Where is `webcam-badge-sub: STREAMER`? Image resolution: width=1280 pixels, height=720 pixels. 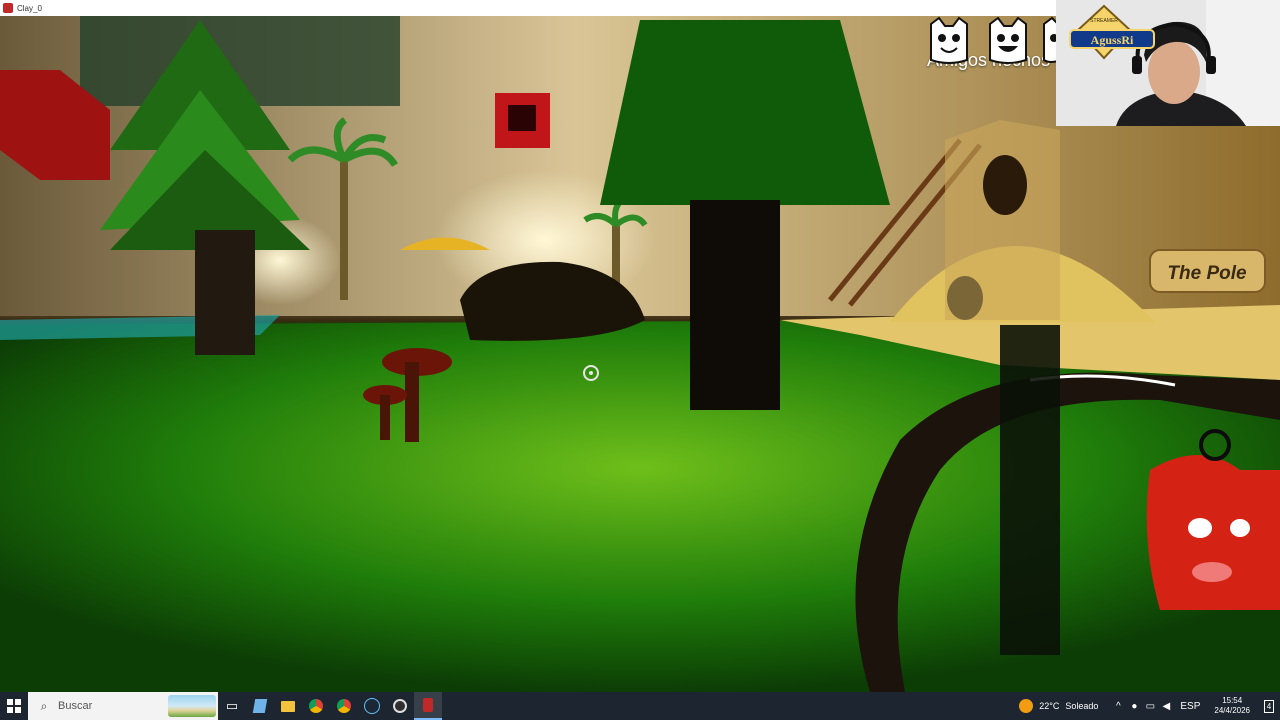
webcam-badge-sub: STREAMER is located at coordinates (1104, 21).